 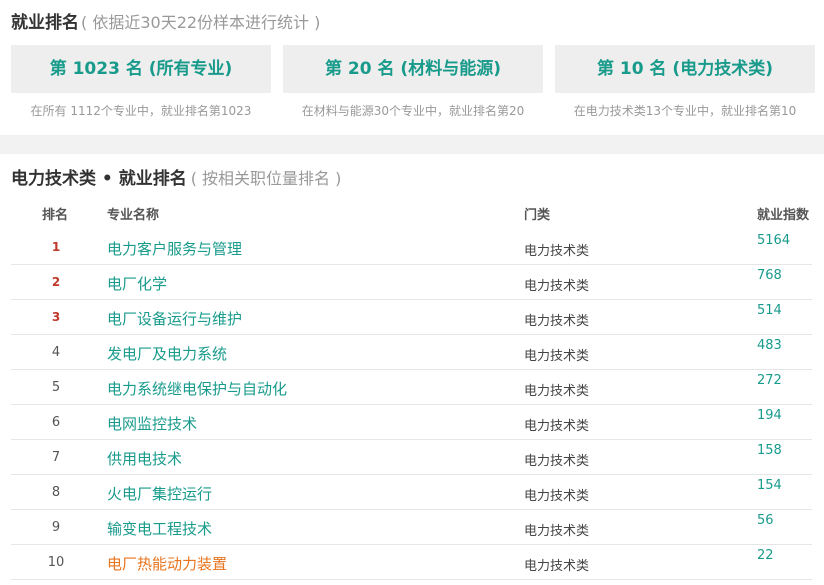 I want to click on table-row: 2 电厂化学 电力技术类 768, so click(x=411, y=282).